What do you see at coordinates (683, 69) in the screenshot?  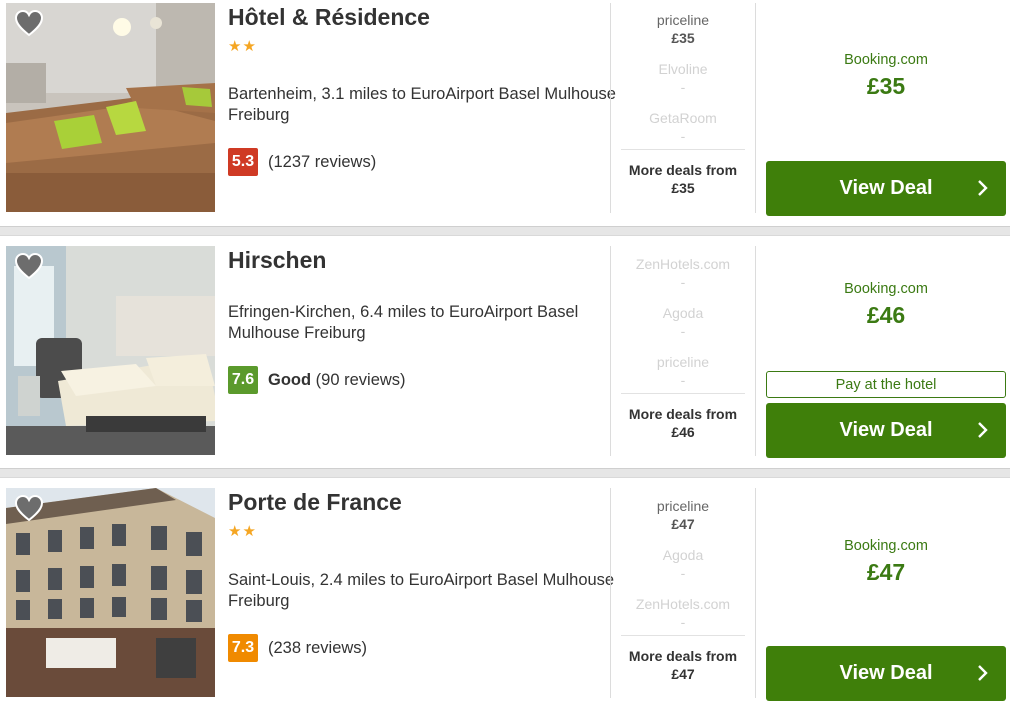 I see `deal-provider: Elvoline` at bounding box center [683, 69].